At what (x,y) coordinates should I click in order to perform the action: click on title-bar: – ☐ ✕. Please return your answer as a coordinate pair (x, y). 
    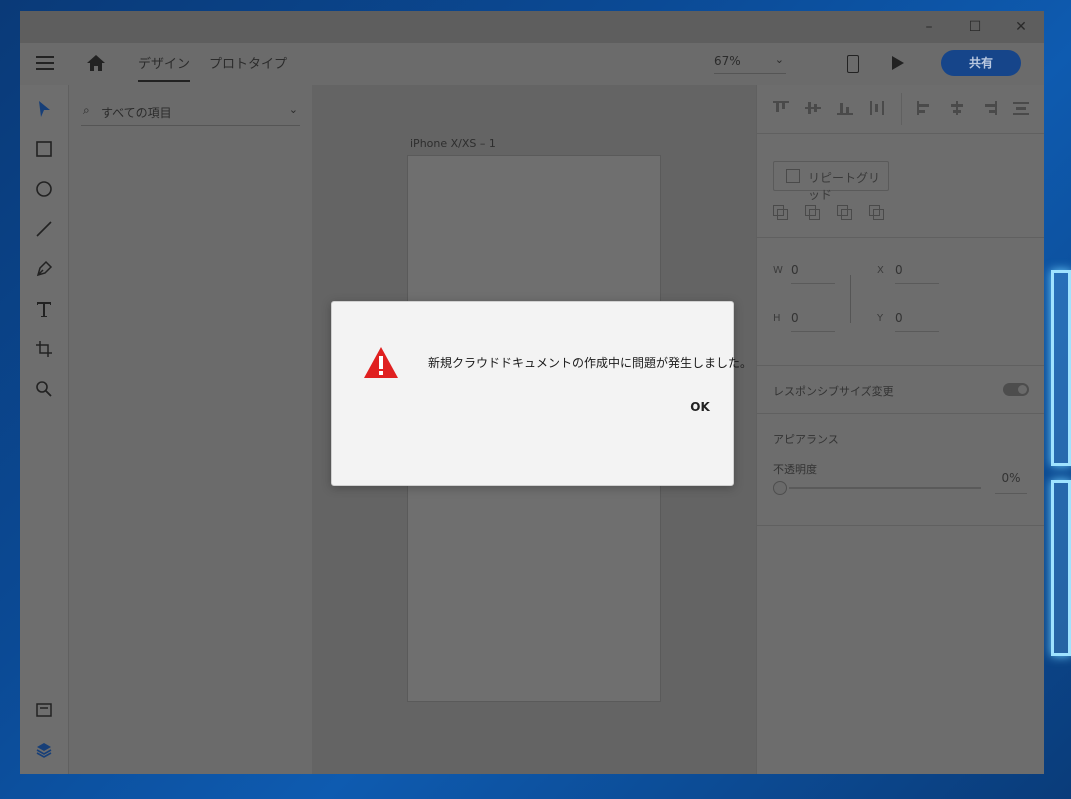
    Looking at the image, I should click on (532, 27).